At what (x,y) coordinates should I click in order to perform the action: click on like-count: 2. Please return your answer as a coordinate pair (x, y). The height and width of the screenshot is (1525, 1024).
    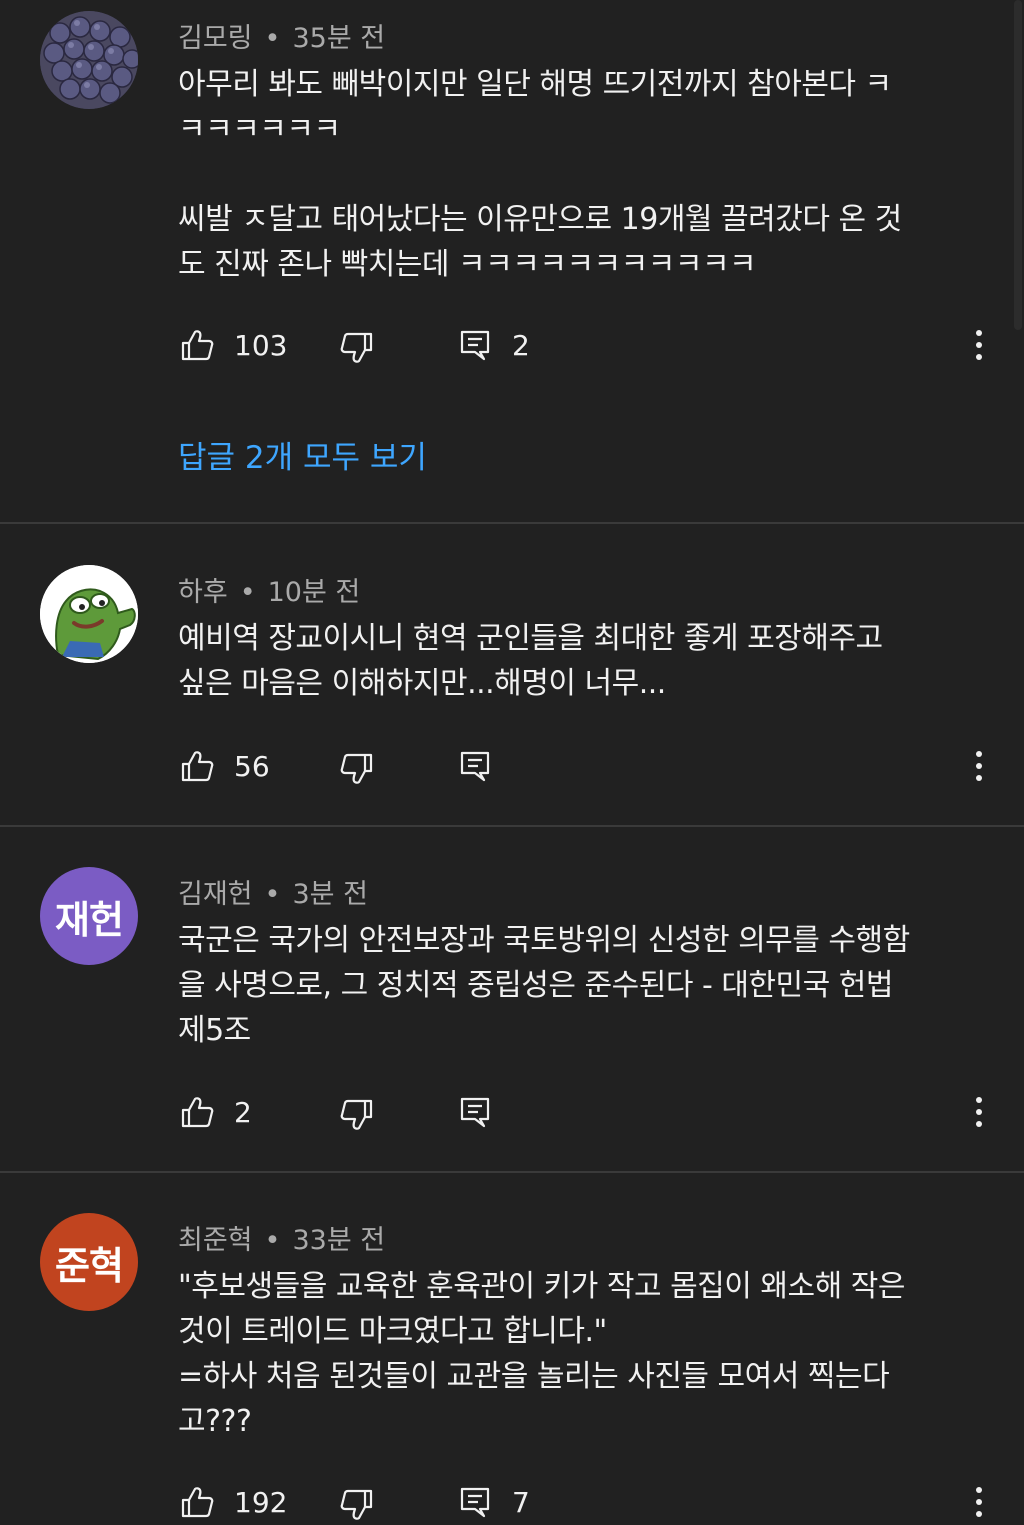
    Looking at the image, I should click on (243, 1112).